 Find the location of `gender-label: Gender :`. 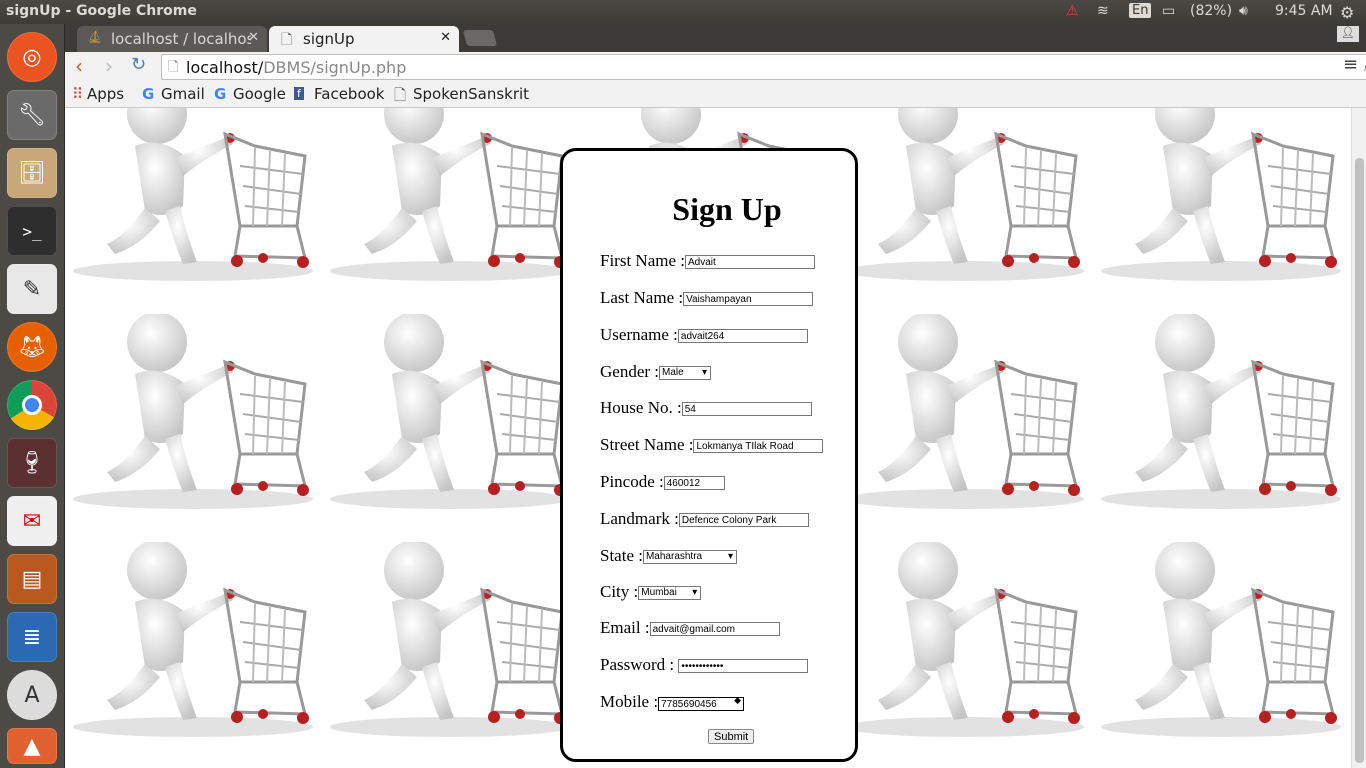

gender-label: Gender : is located at coordinates (630, 371).